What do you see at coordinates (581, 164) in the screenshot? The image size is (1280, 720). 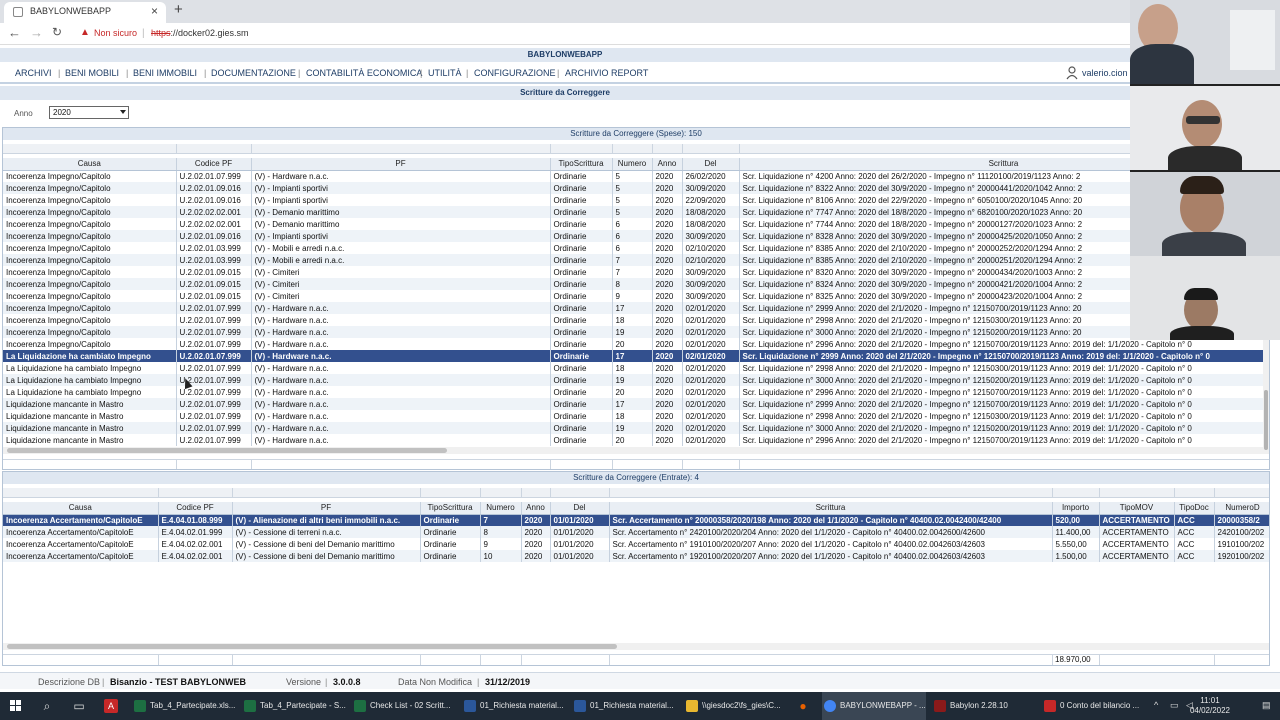 I see `spese-col-tipo-scrittura: TipoScrittura` at bounding box center [581, 164].